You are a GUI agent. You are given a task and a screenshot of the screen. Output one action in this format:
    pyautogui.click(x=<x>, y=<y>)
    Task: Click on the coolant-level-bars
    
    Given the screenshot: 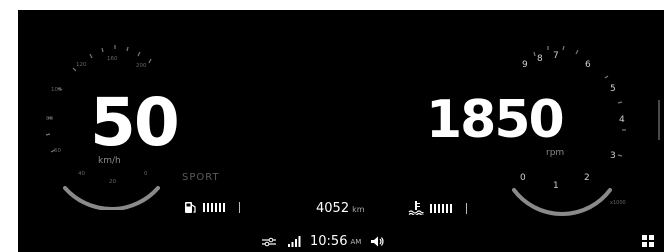 What is the action you would take?
    pyautogui.click(x=441, y=208)
    